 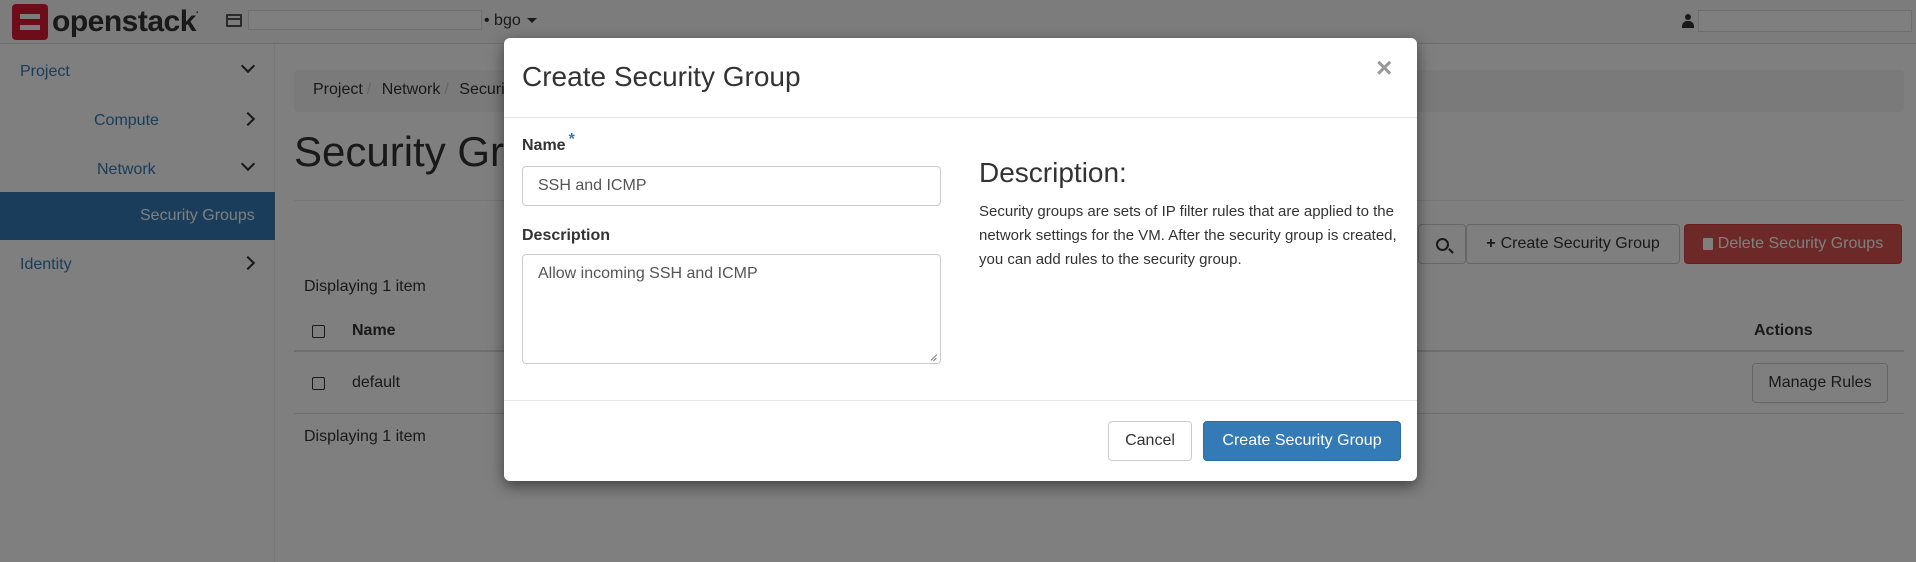 What do you see at coordinates (731, 309) in the screenshot?
I see `description-textarea: Allow incoming SSH and ICMP` at bounding box center [731, 309].